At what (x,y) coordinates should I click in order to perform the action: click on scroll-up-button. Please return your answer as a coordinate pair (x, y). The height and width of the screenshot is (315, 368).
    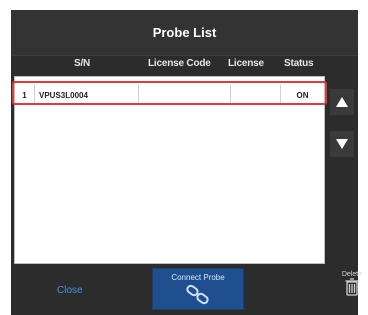
    Looking at the image, I should click on (342, 102).